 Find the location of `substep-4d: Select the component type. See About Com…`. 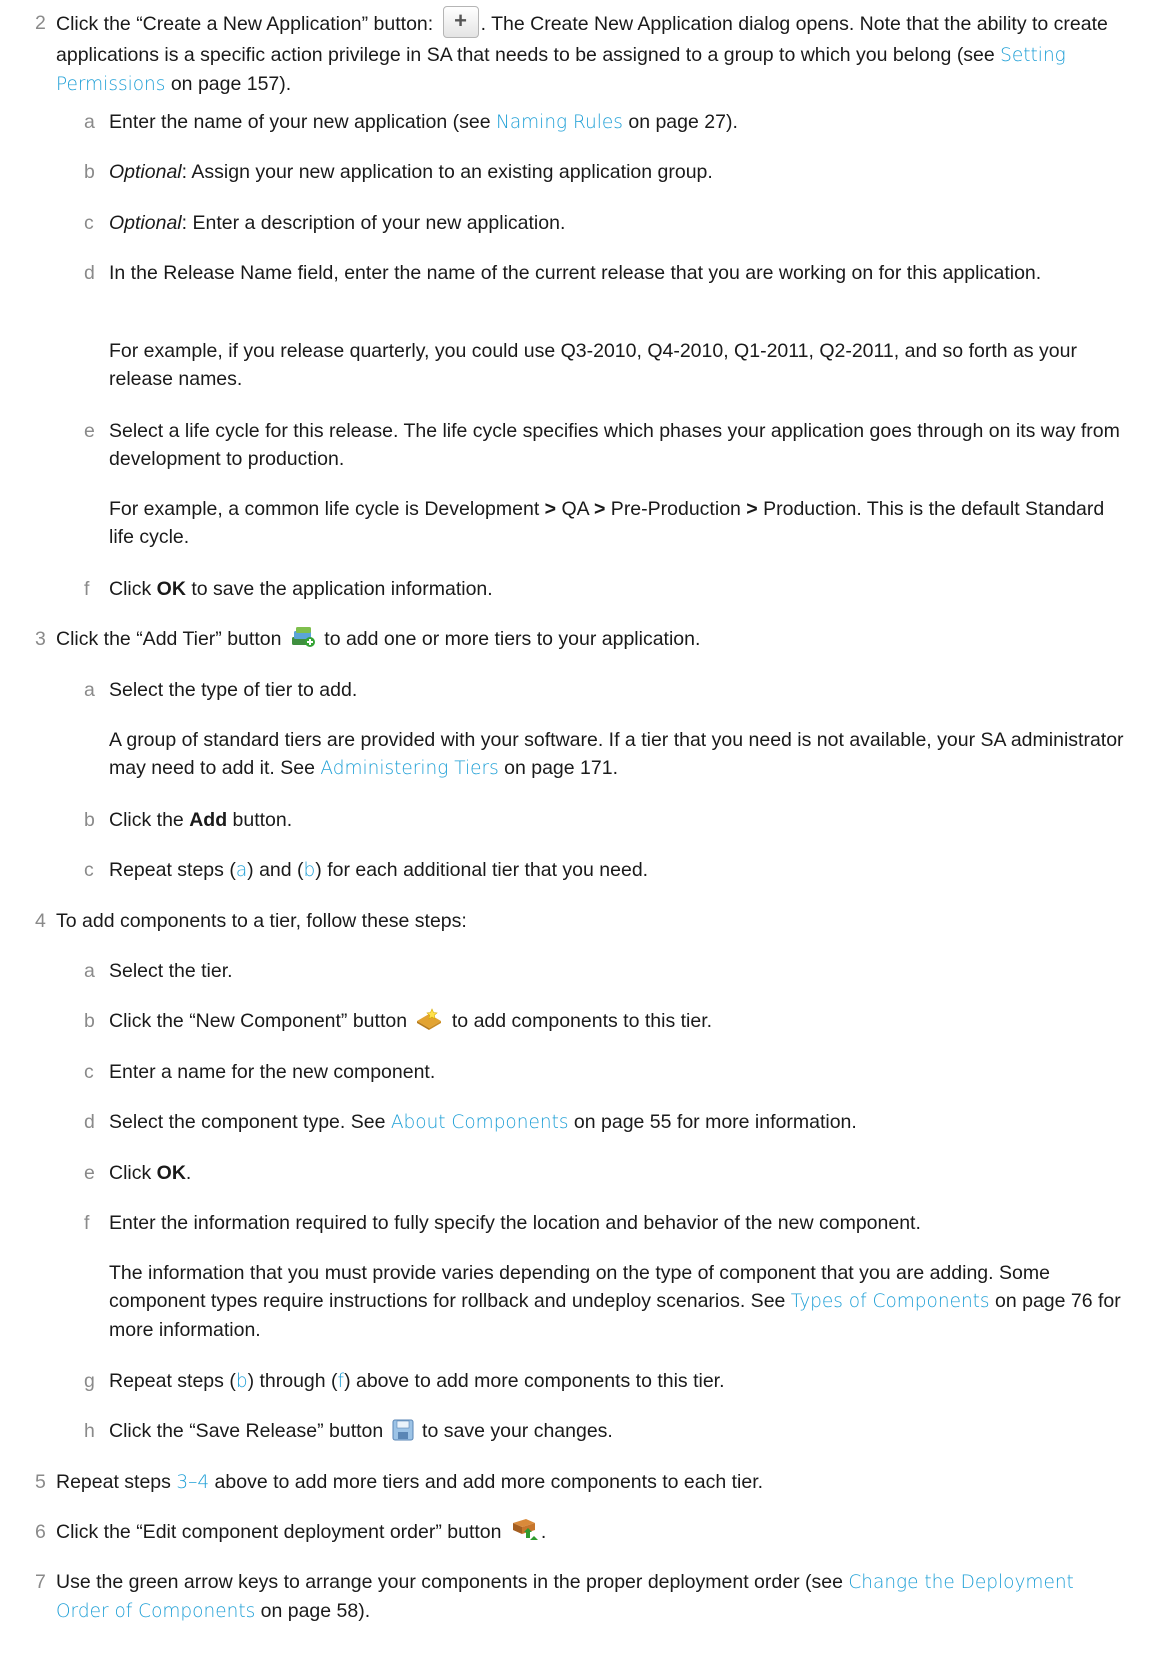

substep-4d: Select the component type. See About Com… is located at coordinates (483, 1122).